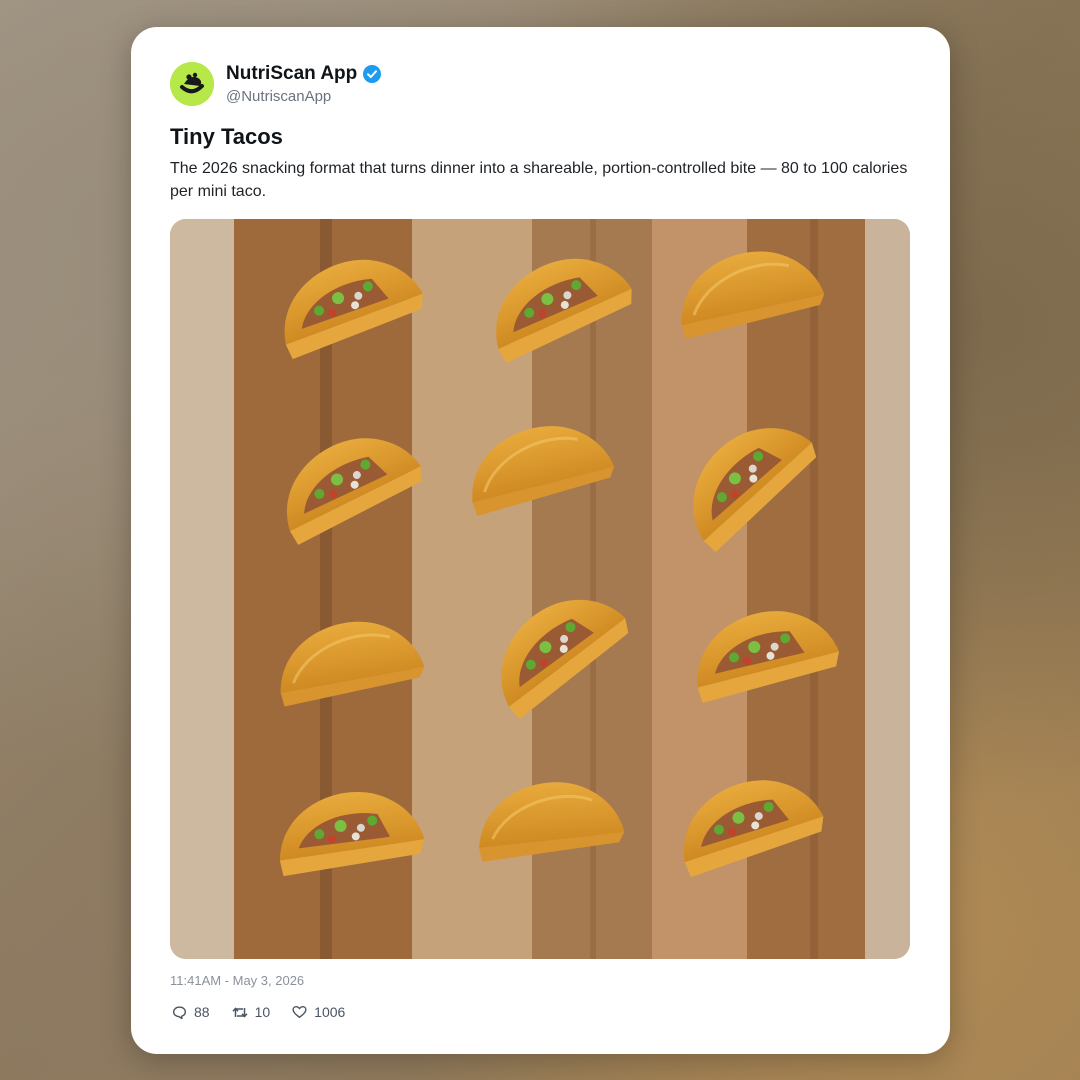 The height and width of the screenshot is (1080, 1080). I want to click on post-timestamp: 11:41AM - May 3, 2026, so click(237, 980).